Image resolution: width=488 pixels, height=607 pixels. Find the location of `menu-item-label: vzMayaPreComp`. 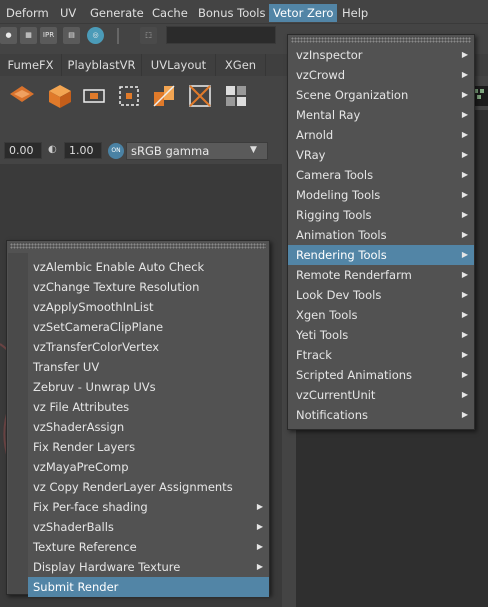

menu-item-label: vzMayaPreComp is located at coordinates (81, 467).